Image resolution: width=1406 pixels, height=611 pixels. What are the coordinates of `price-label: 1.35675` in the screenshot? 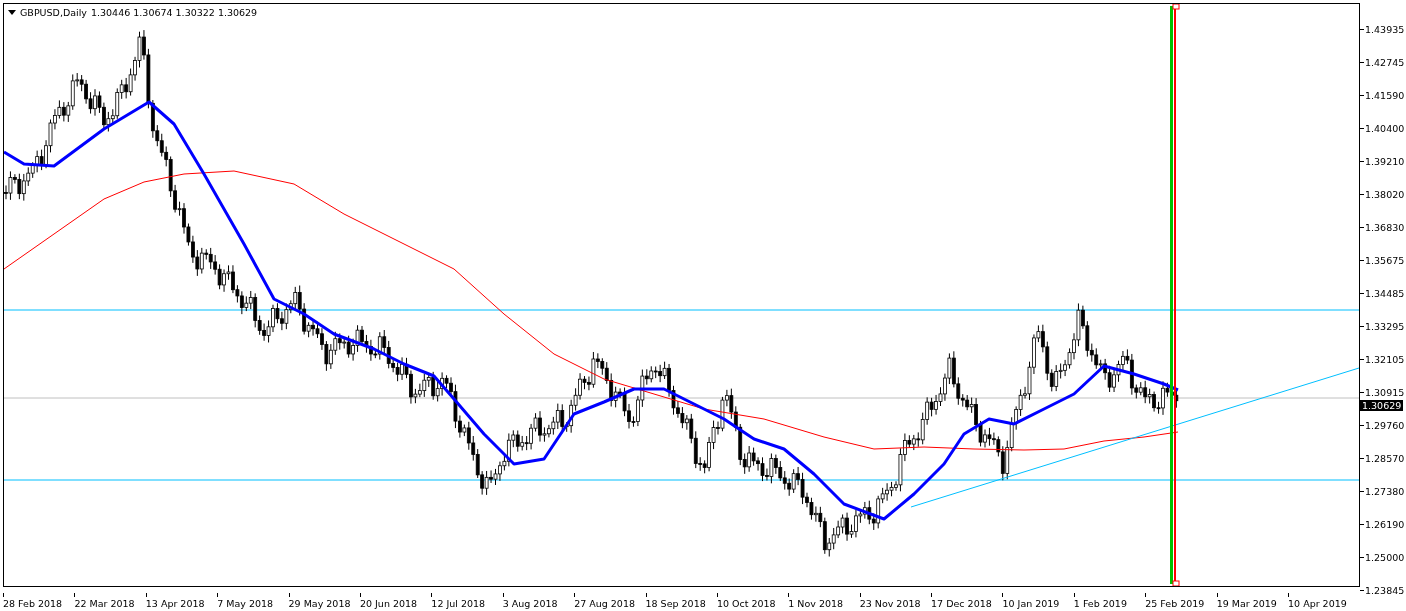 It's located at (1385, 260).